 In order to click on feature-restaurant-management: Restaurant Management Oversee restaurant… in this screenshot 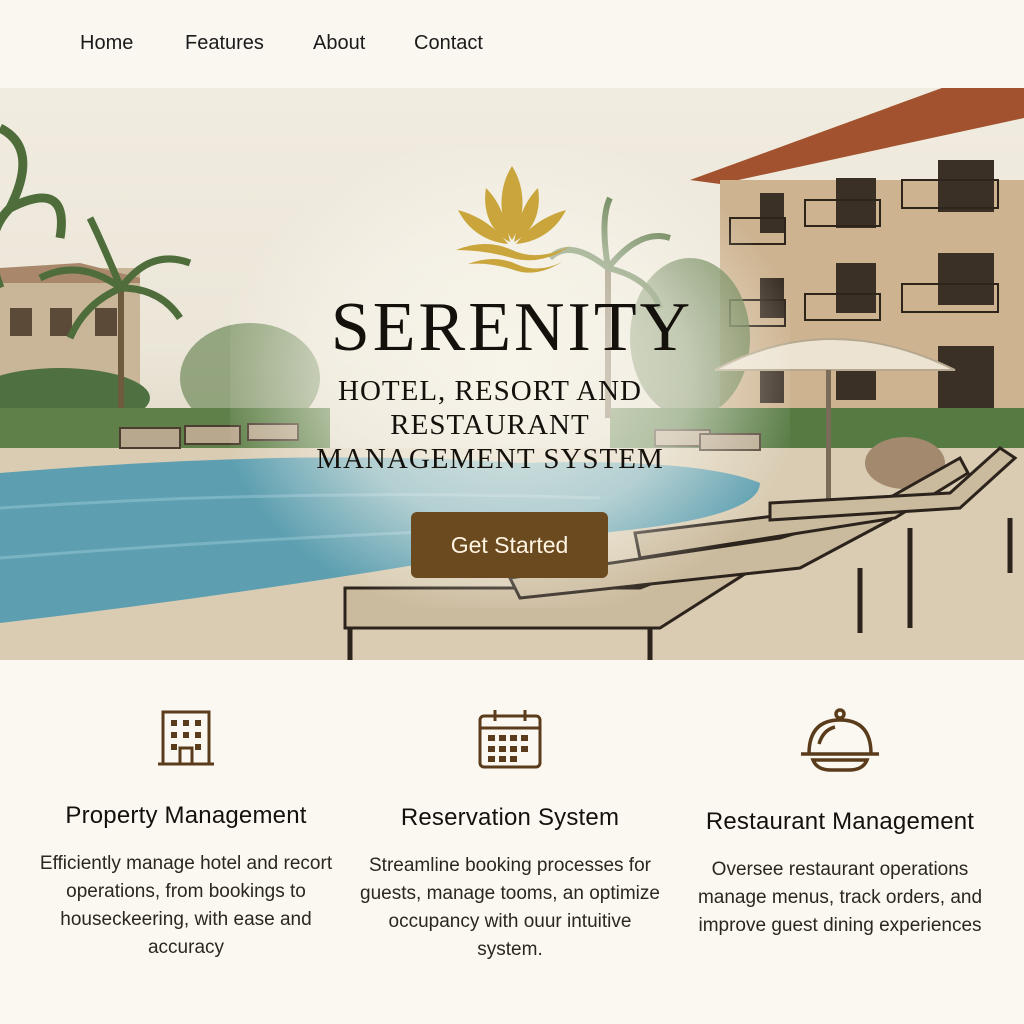, I will do `click(840, 824)`.